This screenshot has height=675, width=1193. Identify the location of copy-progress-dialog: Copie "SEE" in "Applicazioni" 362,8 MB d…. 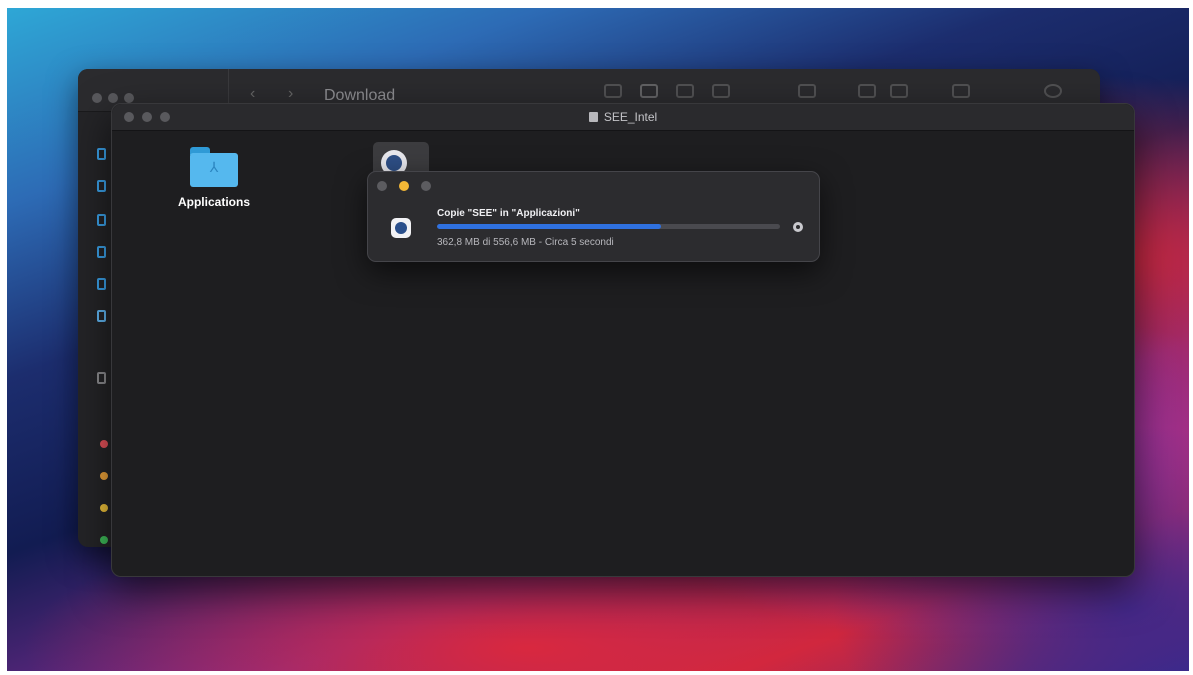
(593, 216).